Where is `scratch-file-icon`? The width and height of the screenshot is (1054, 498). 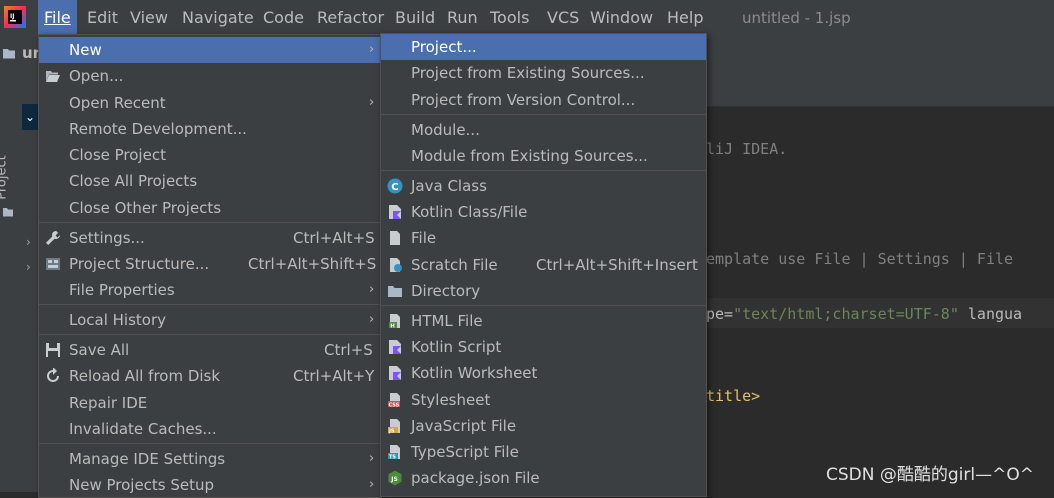 scratch-file-icon is located at coordinates (396, 265).